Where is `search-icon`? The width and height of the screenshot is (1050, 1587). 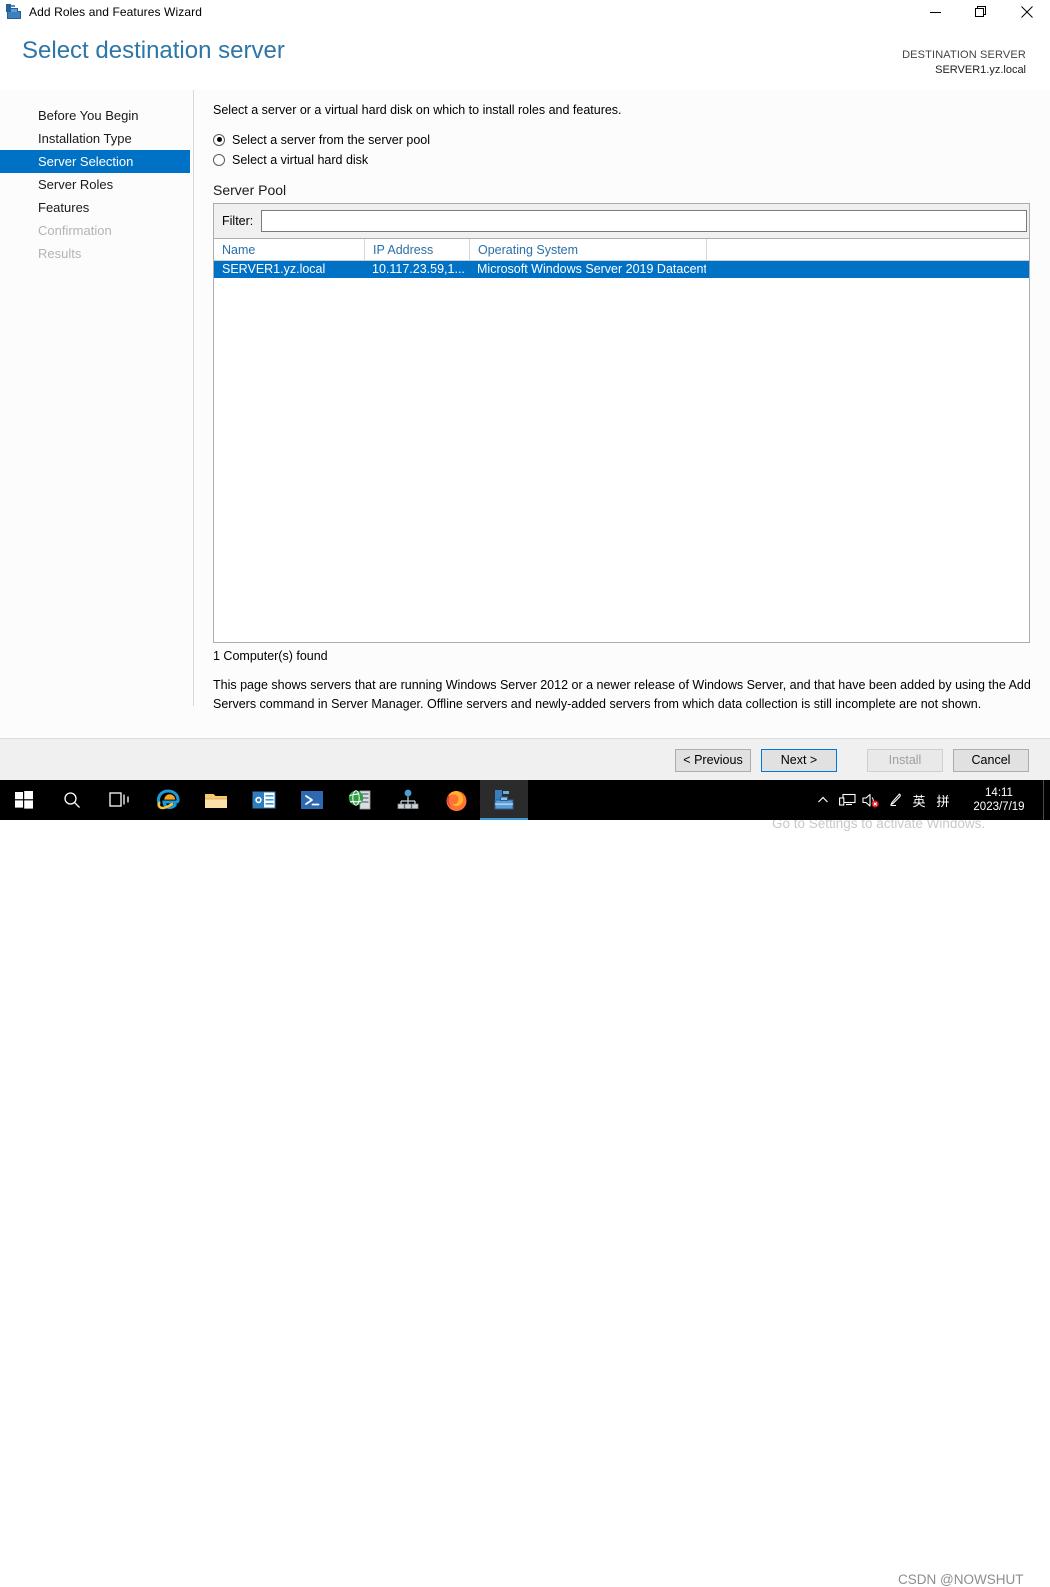
search-icon is located at coordinates (72, 800).